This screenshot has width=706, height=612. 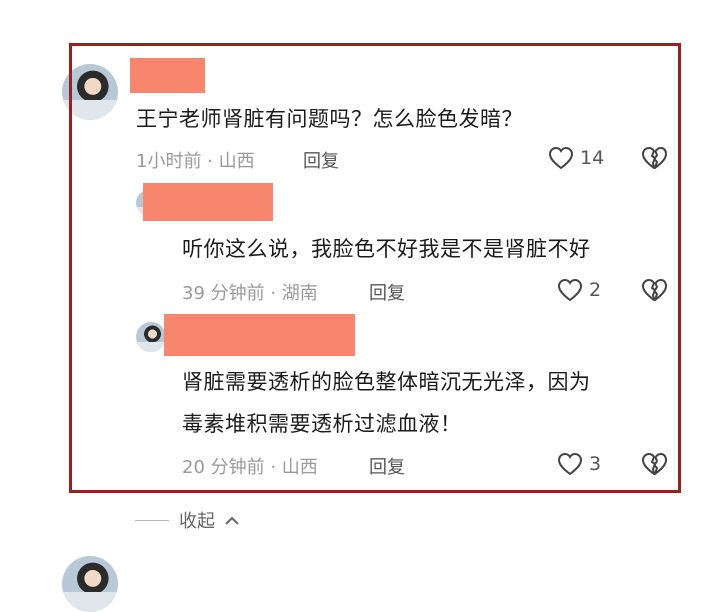 I want to click on like-button: 14, so click(x=576, y=158).